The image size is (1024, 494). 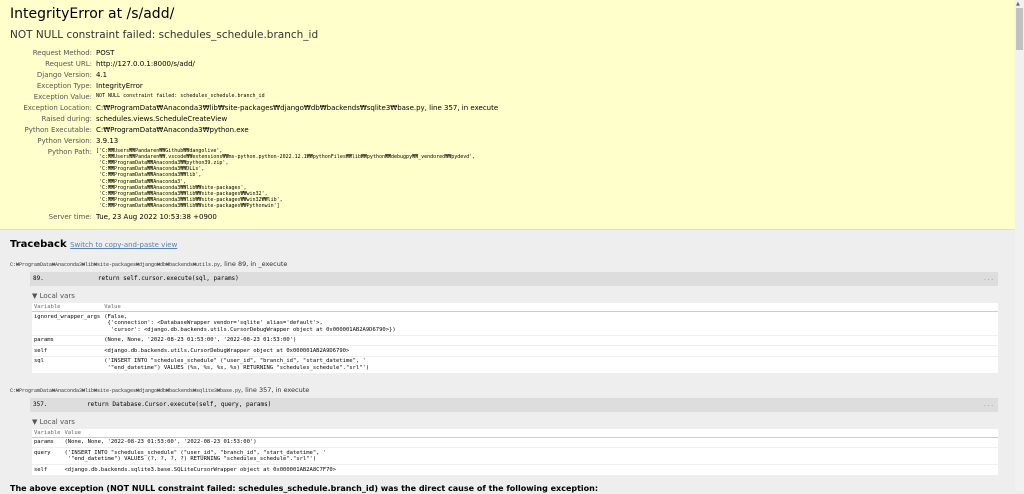 What do you see at coordinates (102, 74) in the screenshot?
I see `meta-value: 4.1` at bounding box center [102, 74].